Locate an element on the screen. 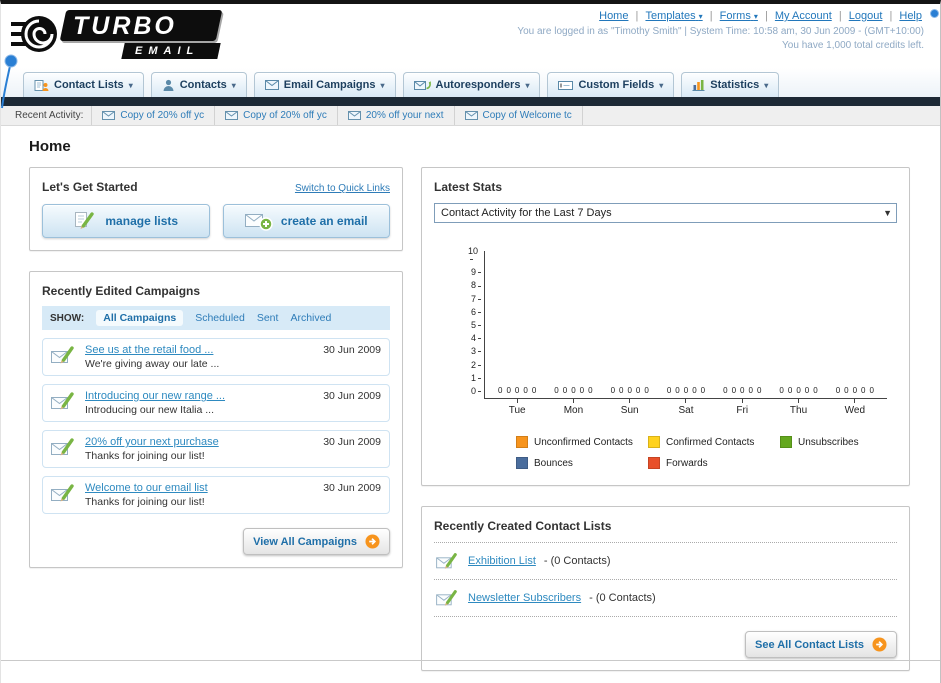 The width and height of the screenshot is (941, 683). create-email-button: create an email is located at coordinates (306, 221).